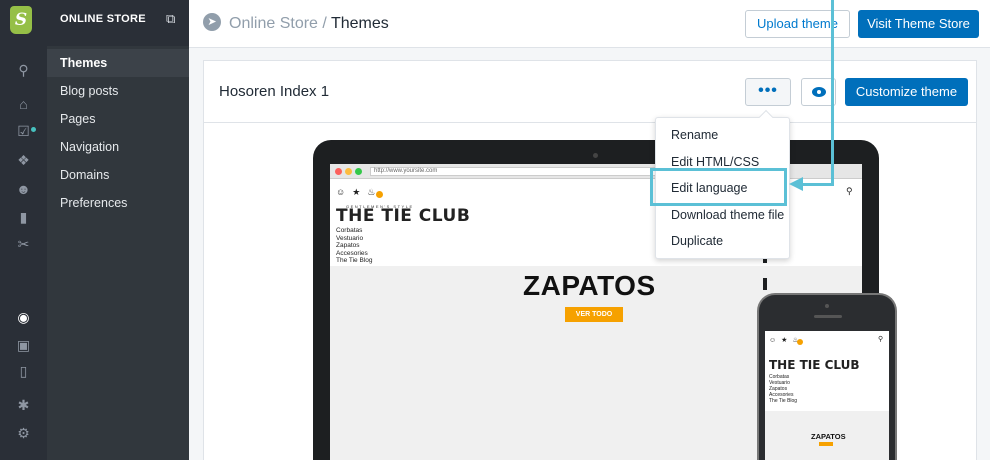 The height and width of the screenshot is (460, 990). Describe the element at coordinates (348, 245) in the screenshot. I see `store-menu-item: Zapatos` at that location.